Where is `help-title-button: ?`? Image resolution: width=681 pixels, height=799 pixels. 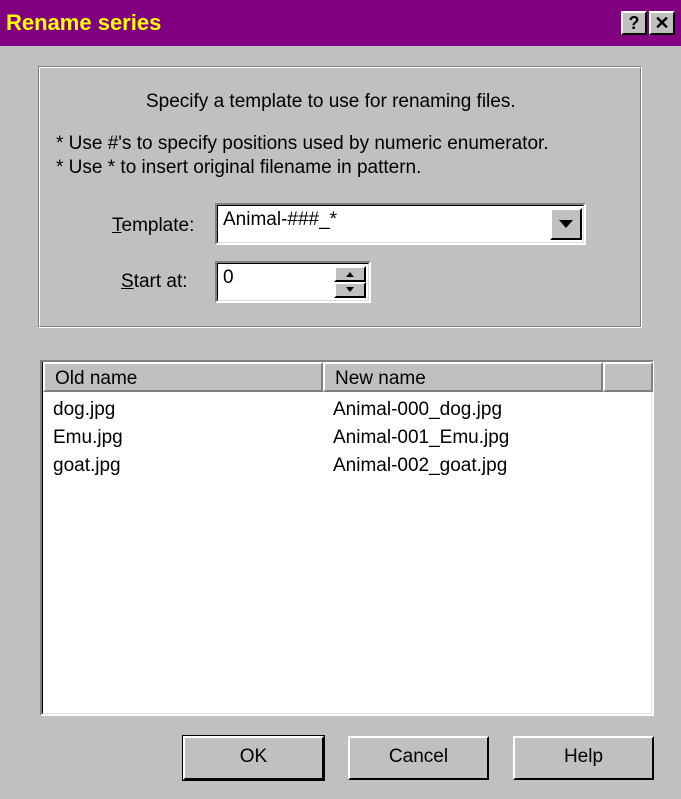 help-title-button: ? is located at coordinates (634, 23).